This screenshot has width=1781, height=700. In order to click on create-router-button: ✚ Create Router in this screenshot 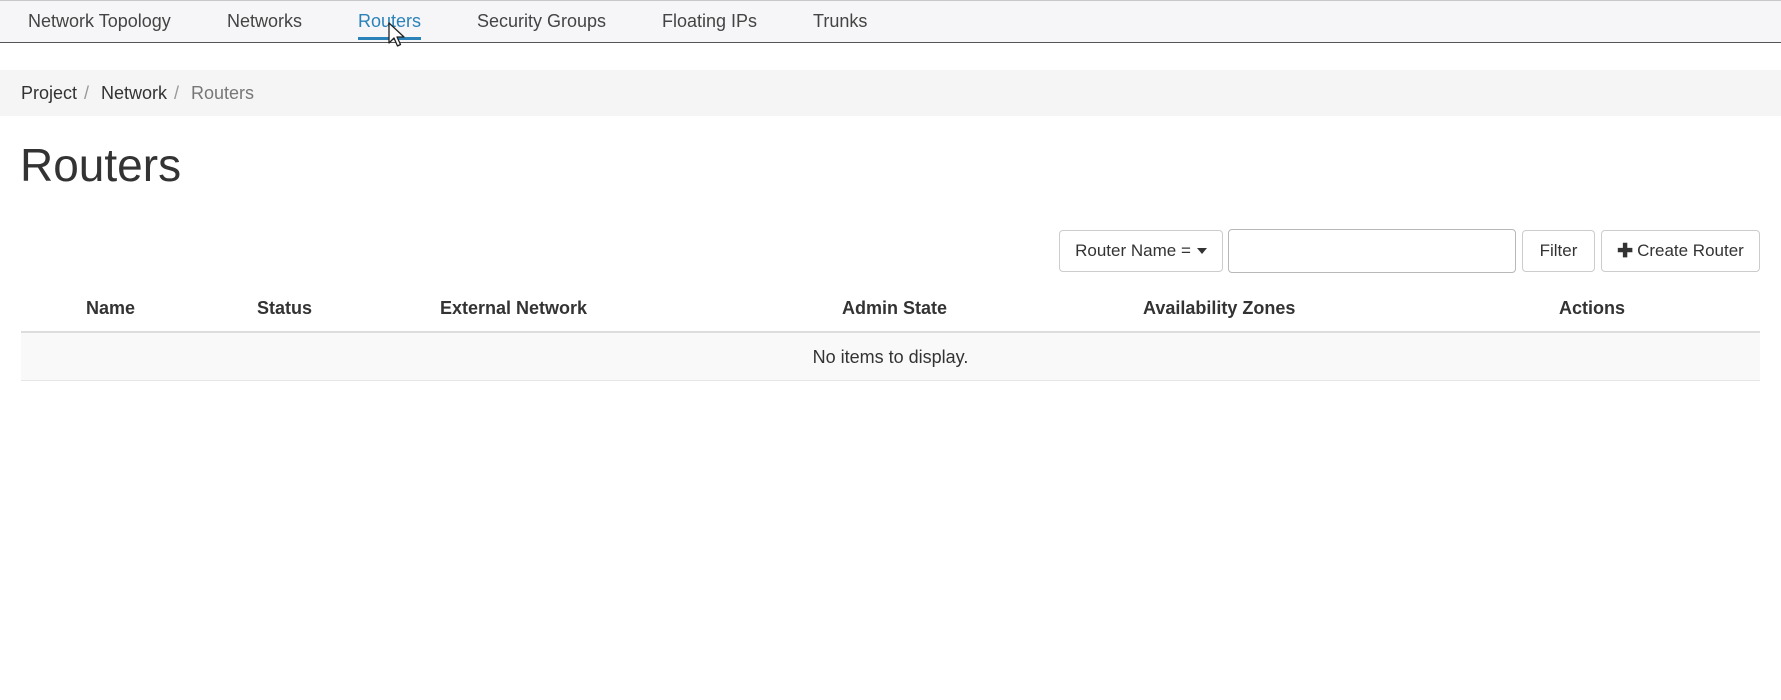, I will do `click(1680, 251)`.